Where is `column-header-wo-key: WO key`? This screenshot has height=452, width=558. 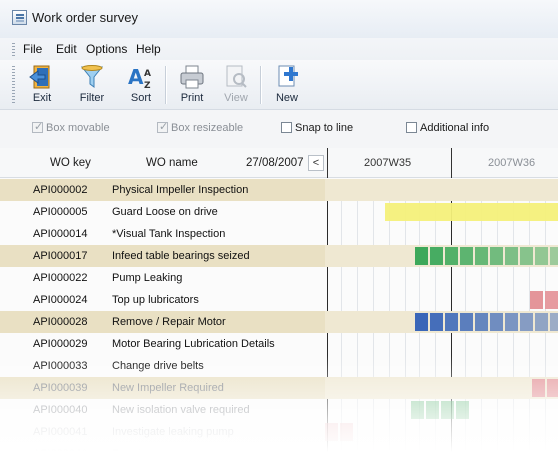
column-header-wo-key: WO key is located at coordinates (70, 163).